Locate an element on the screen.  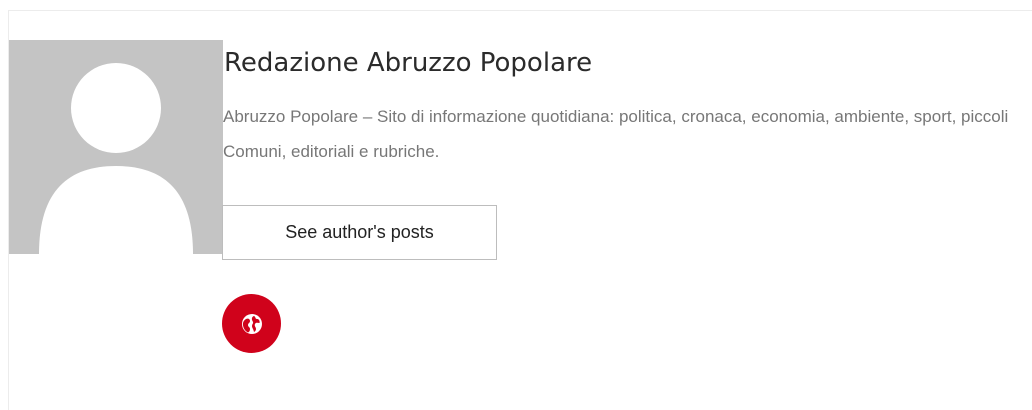
author-name: Redazione Abruzzo Popolare is located at coordinates (408, 63).